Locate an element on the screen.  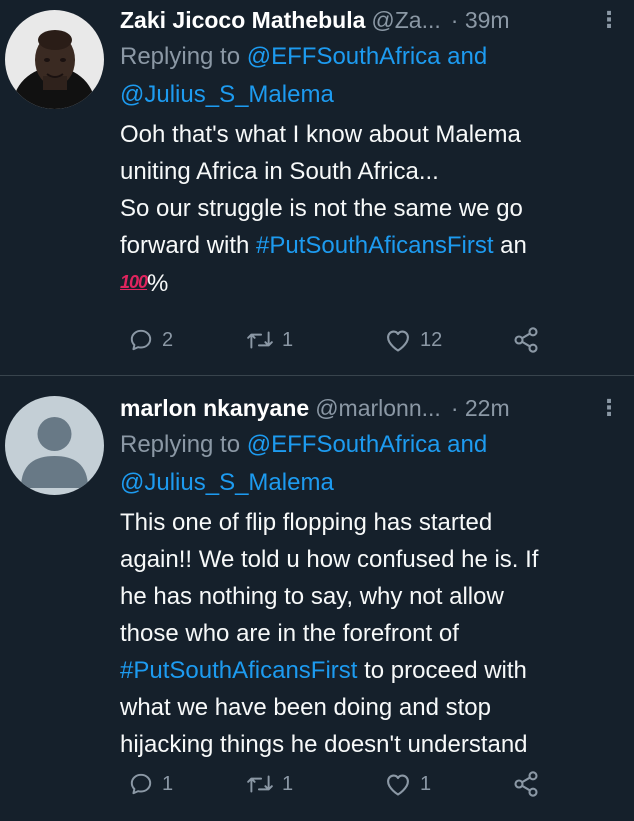
tweet-actions: 1 1 1 is located at coordinates (340, 784).